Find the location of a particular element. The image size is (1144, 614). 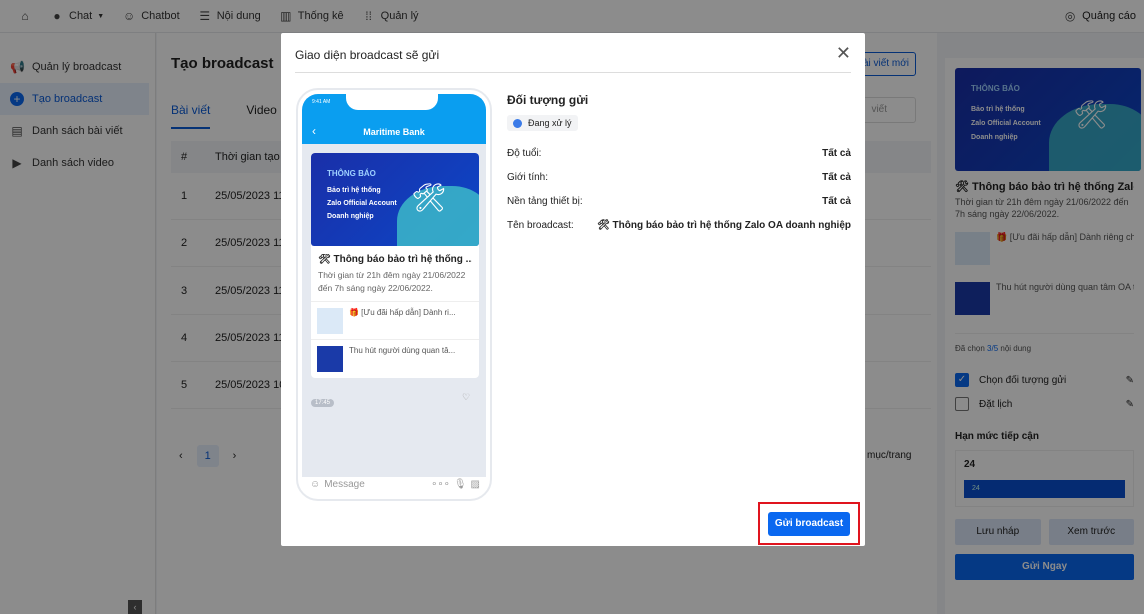

field-label: Nền tảng thiết bị: is located at coordinates (545, 201).